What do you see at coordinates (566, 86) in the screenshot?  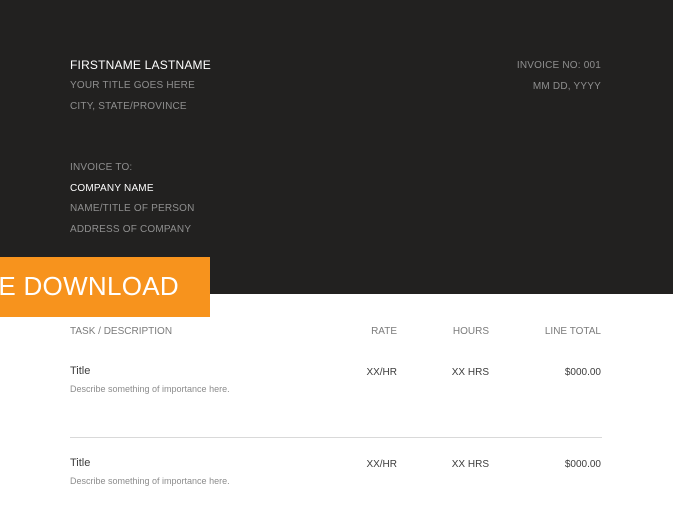 I see `invoice-date: MM DD, YYYY` at bounding box center [566, 86].